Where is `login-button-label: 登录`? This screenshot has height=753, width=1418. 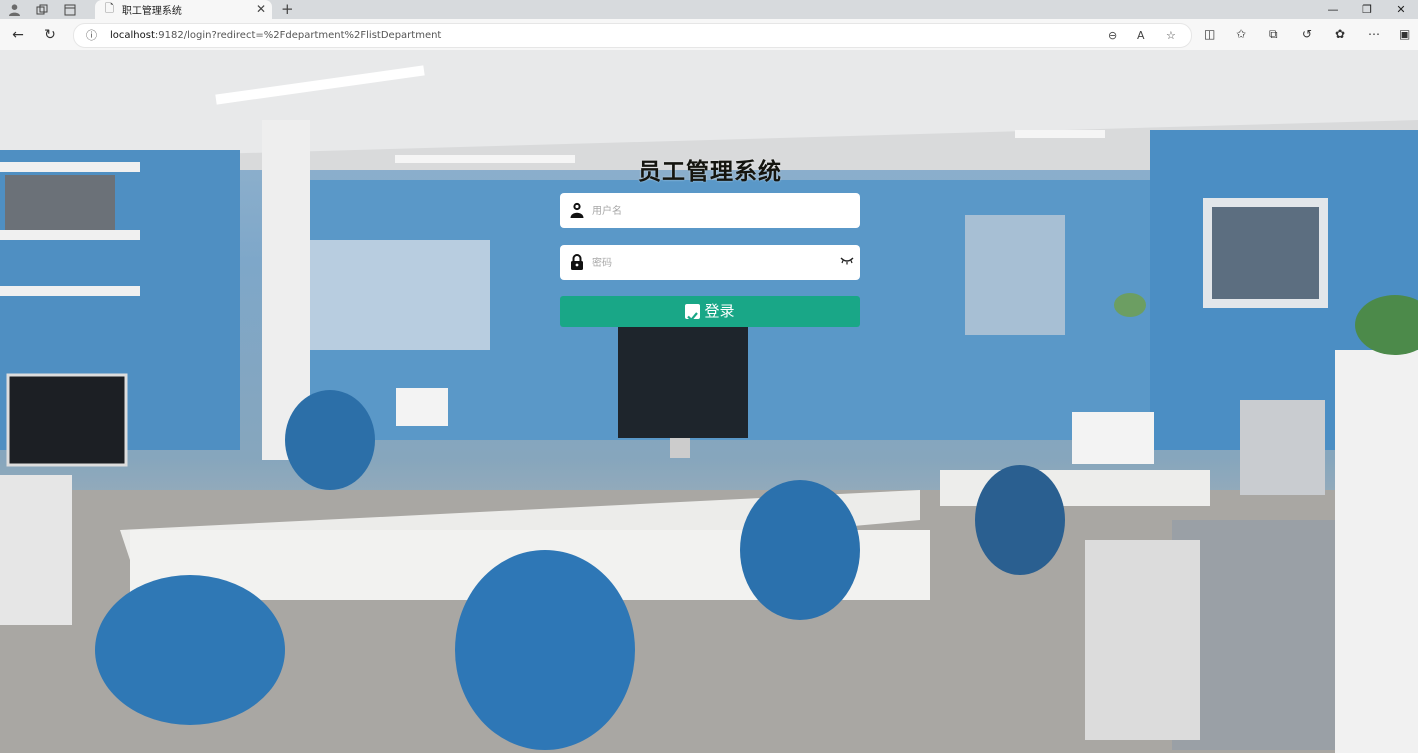
login-button-label: 登录 is located at coordinates (719, 311).